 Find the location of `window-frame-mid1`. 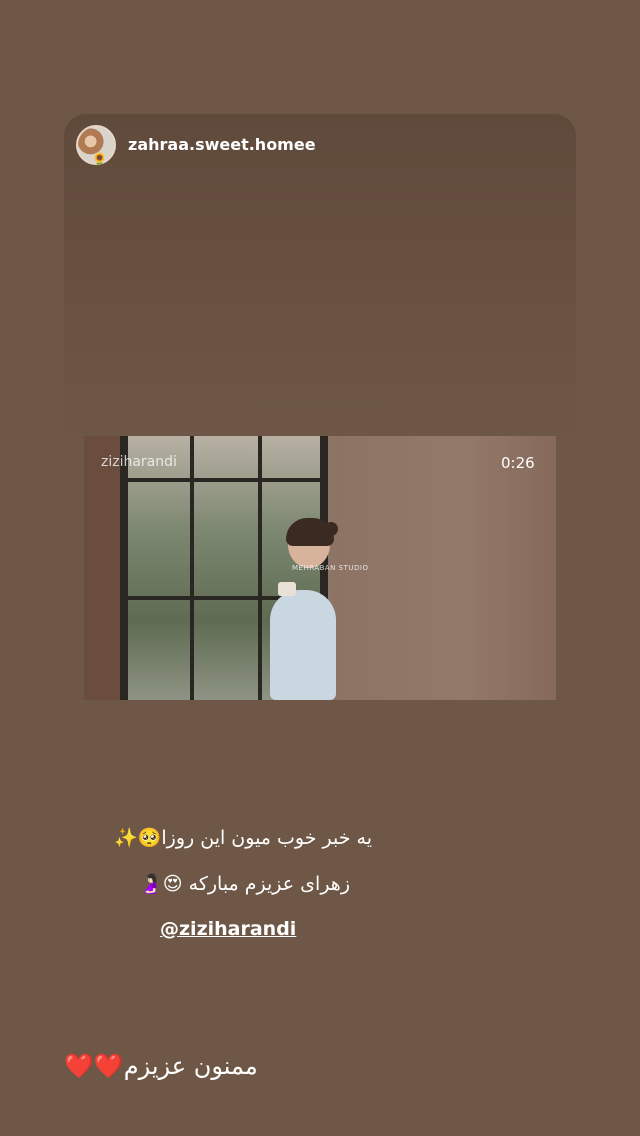

window-frame-mid1 is located at coordinates (192, 568).